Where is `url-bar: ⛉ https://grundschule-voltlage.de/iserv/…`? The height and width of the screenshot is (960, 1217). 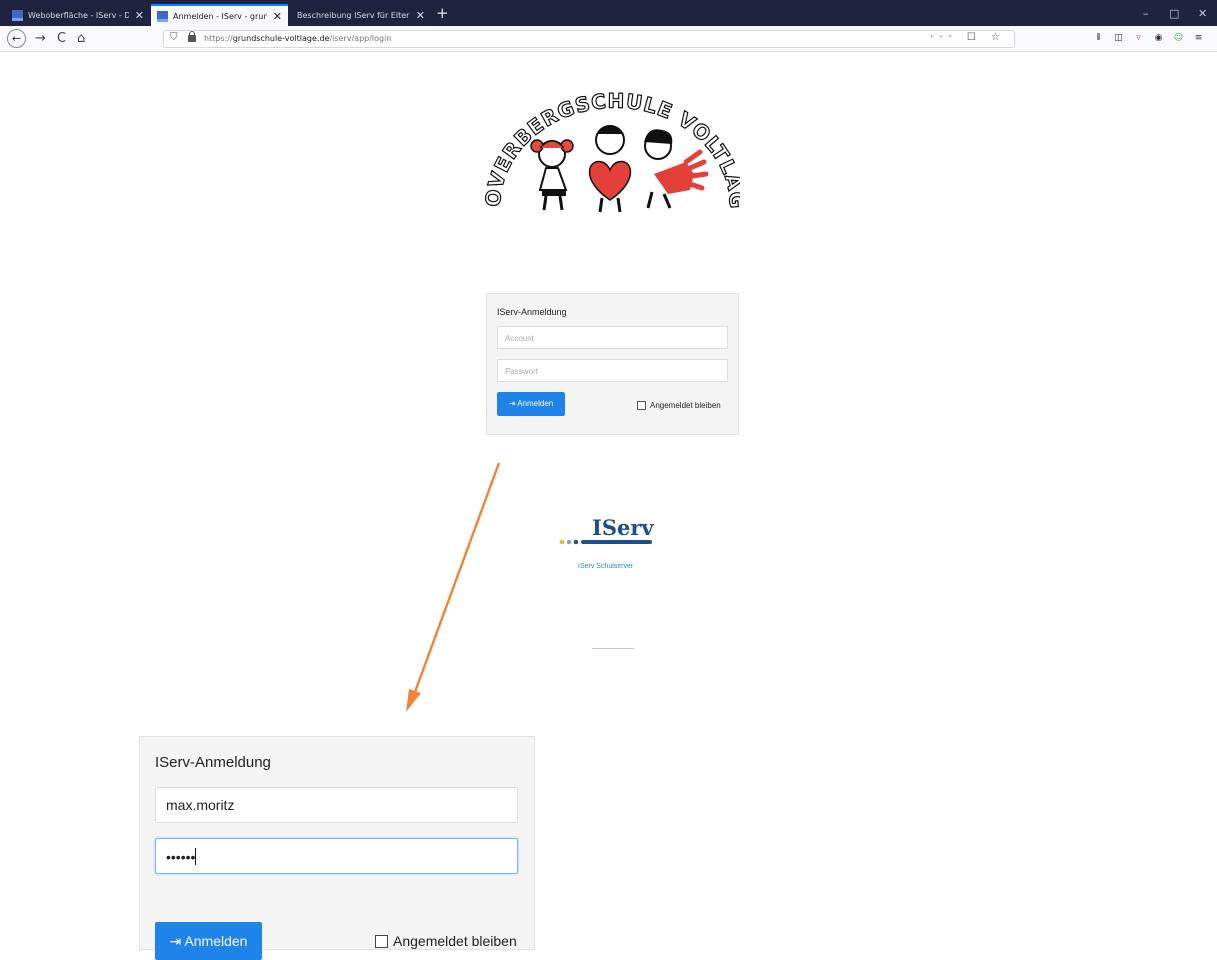
url-bar: ⛉ https://grundschule-voltlage.de/iserv/… is located at coordinates (589, 39).